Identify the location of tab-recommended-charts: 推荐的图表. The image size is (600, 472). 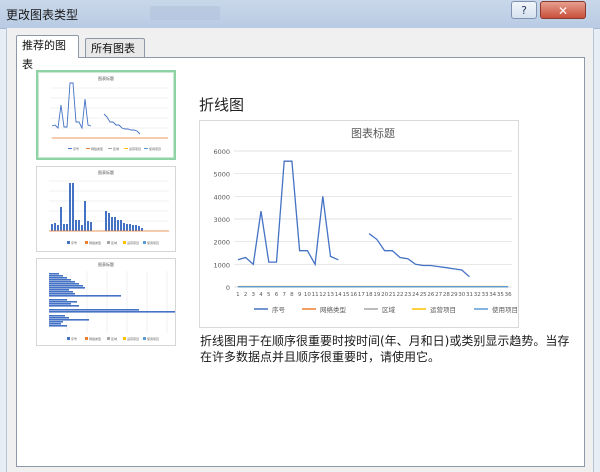
(47, 53).